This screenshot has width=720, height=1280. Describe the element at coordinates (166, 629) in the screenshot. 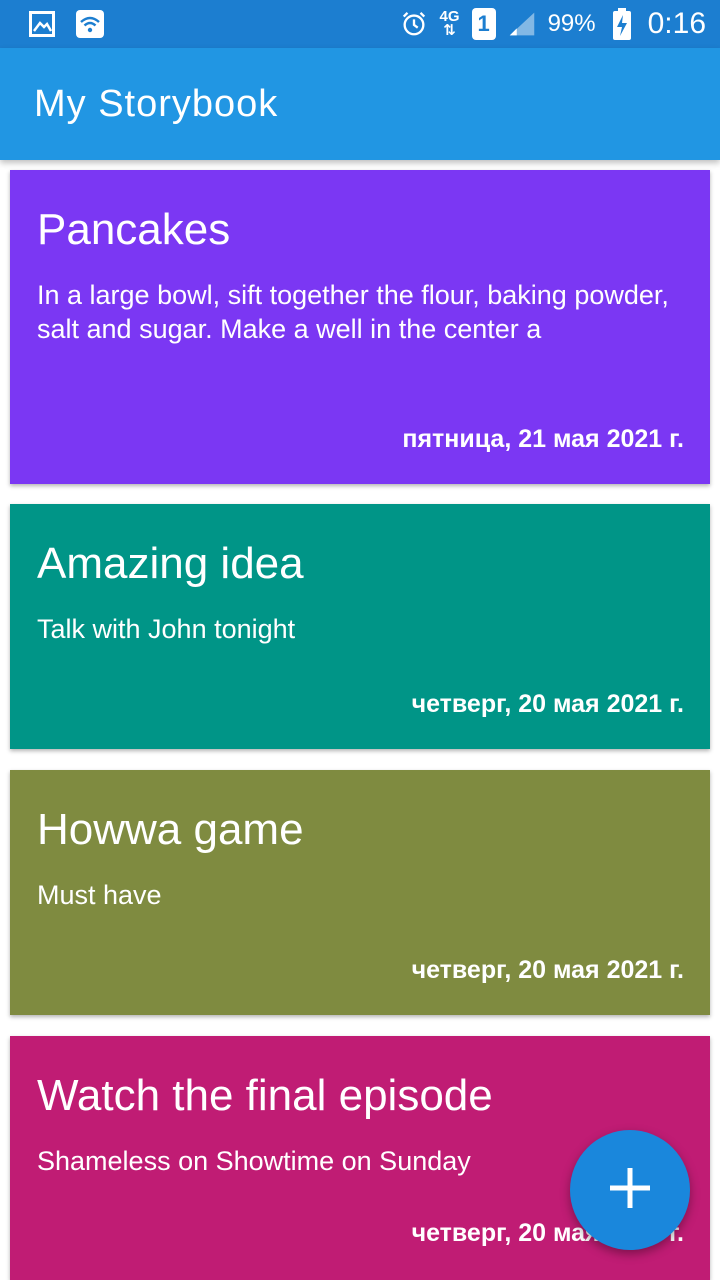

I see `note-body: Talk with John tonight` at that location.